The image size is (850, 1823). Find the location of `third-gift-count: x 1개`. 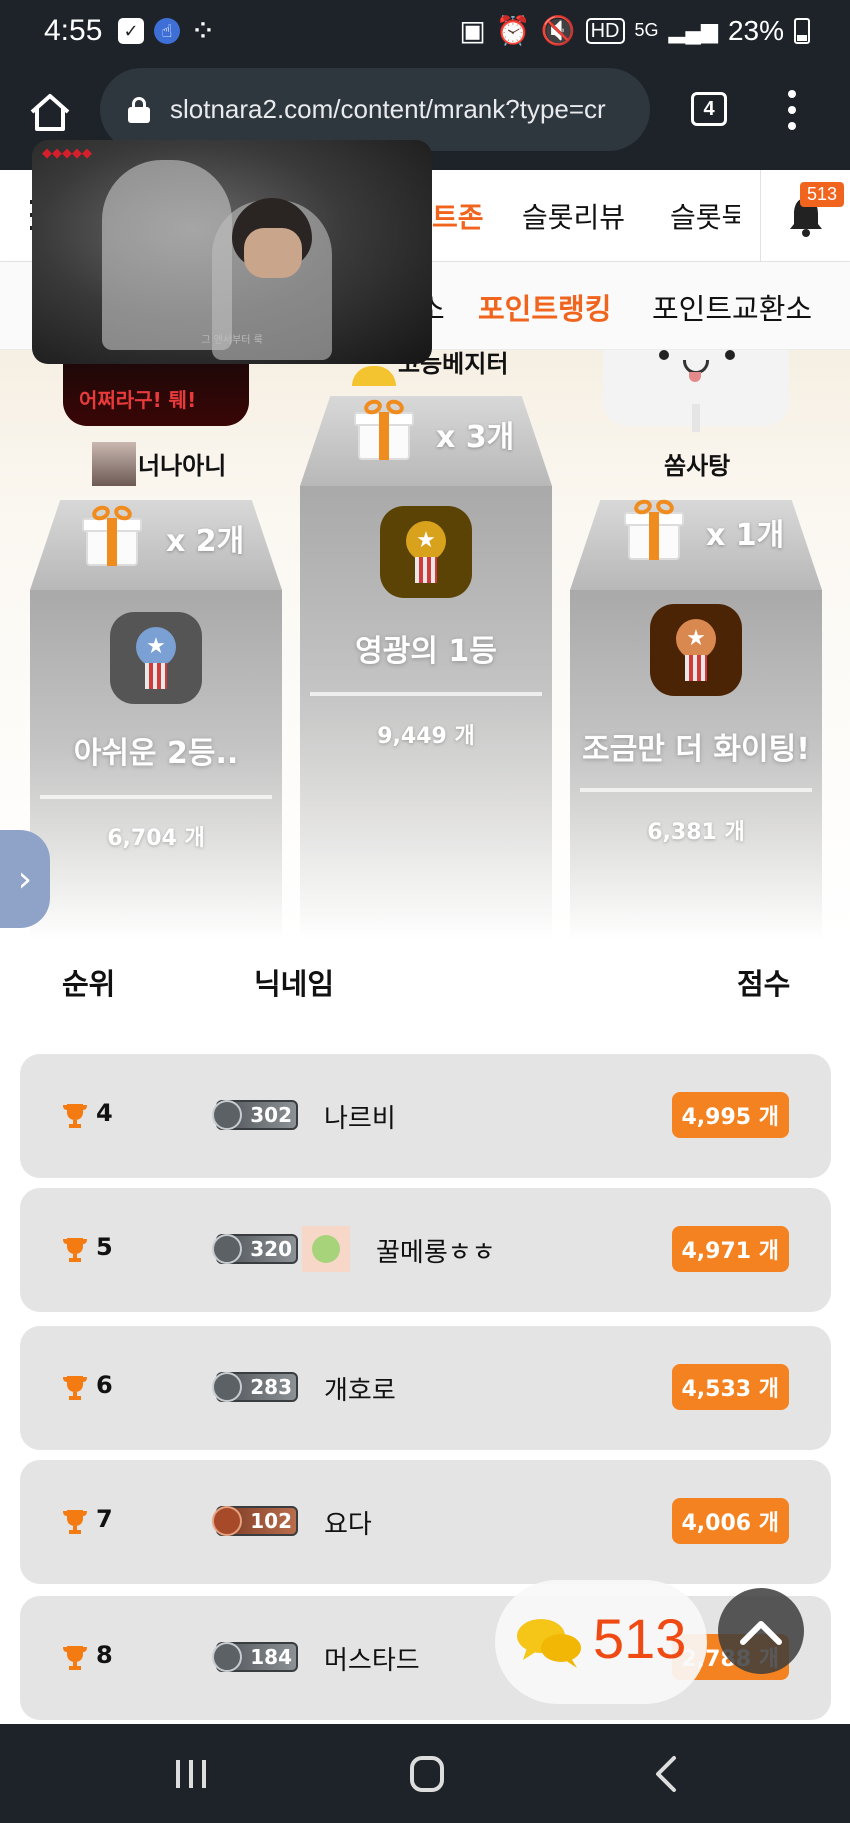

third-gift-count: x 1개 is located at coordinates (745, 535).